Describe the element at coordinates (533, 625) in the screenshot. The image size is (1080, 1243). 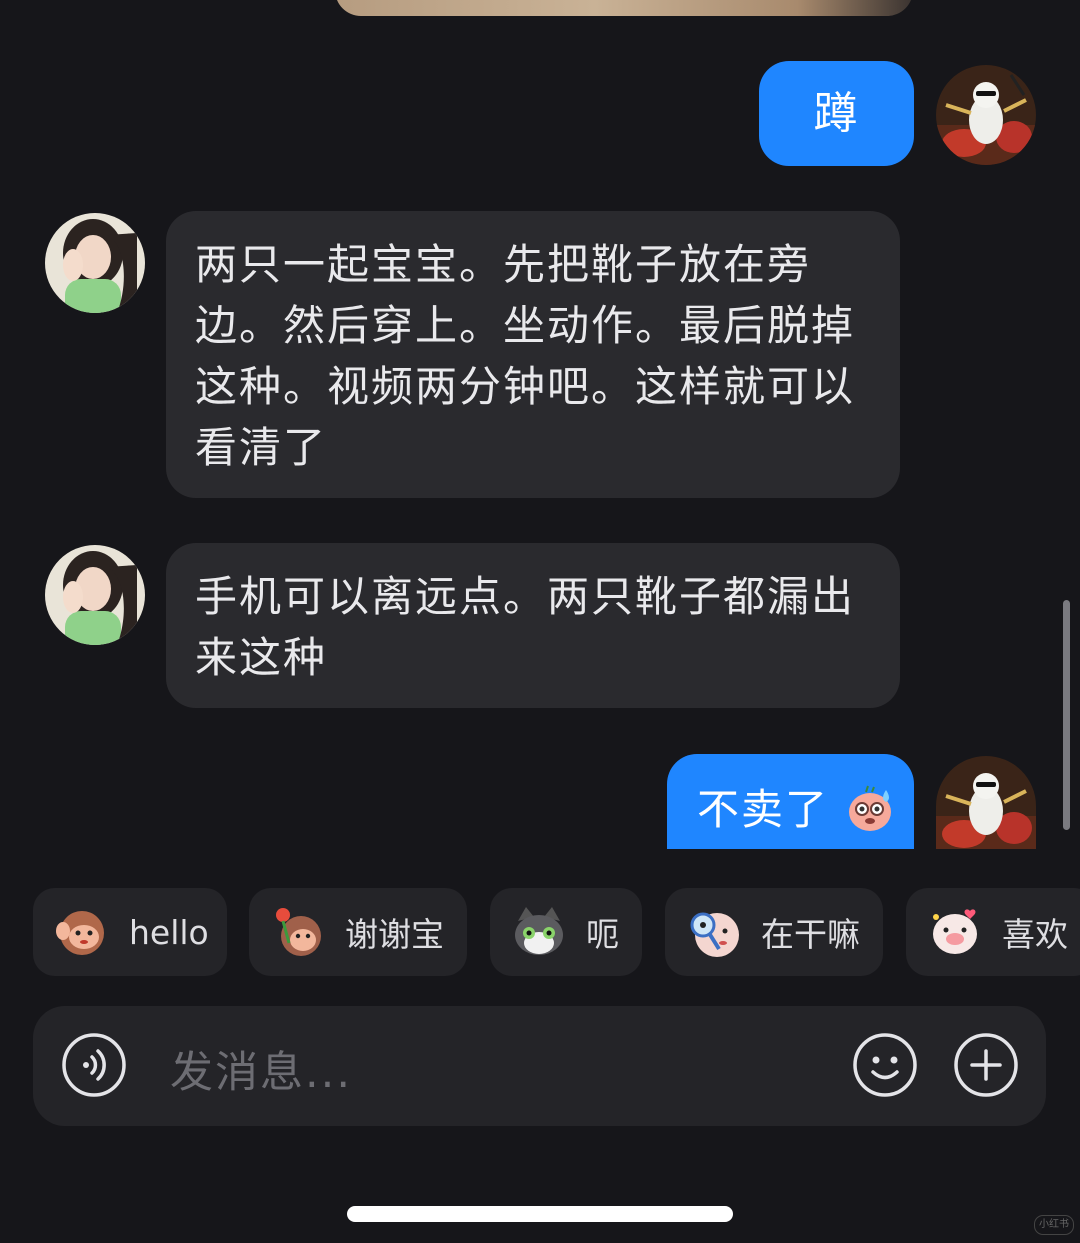
I see `incoming-message-bubble: 手机可以离远点。两只靴子都漏出 来这种` at that location.